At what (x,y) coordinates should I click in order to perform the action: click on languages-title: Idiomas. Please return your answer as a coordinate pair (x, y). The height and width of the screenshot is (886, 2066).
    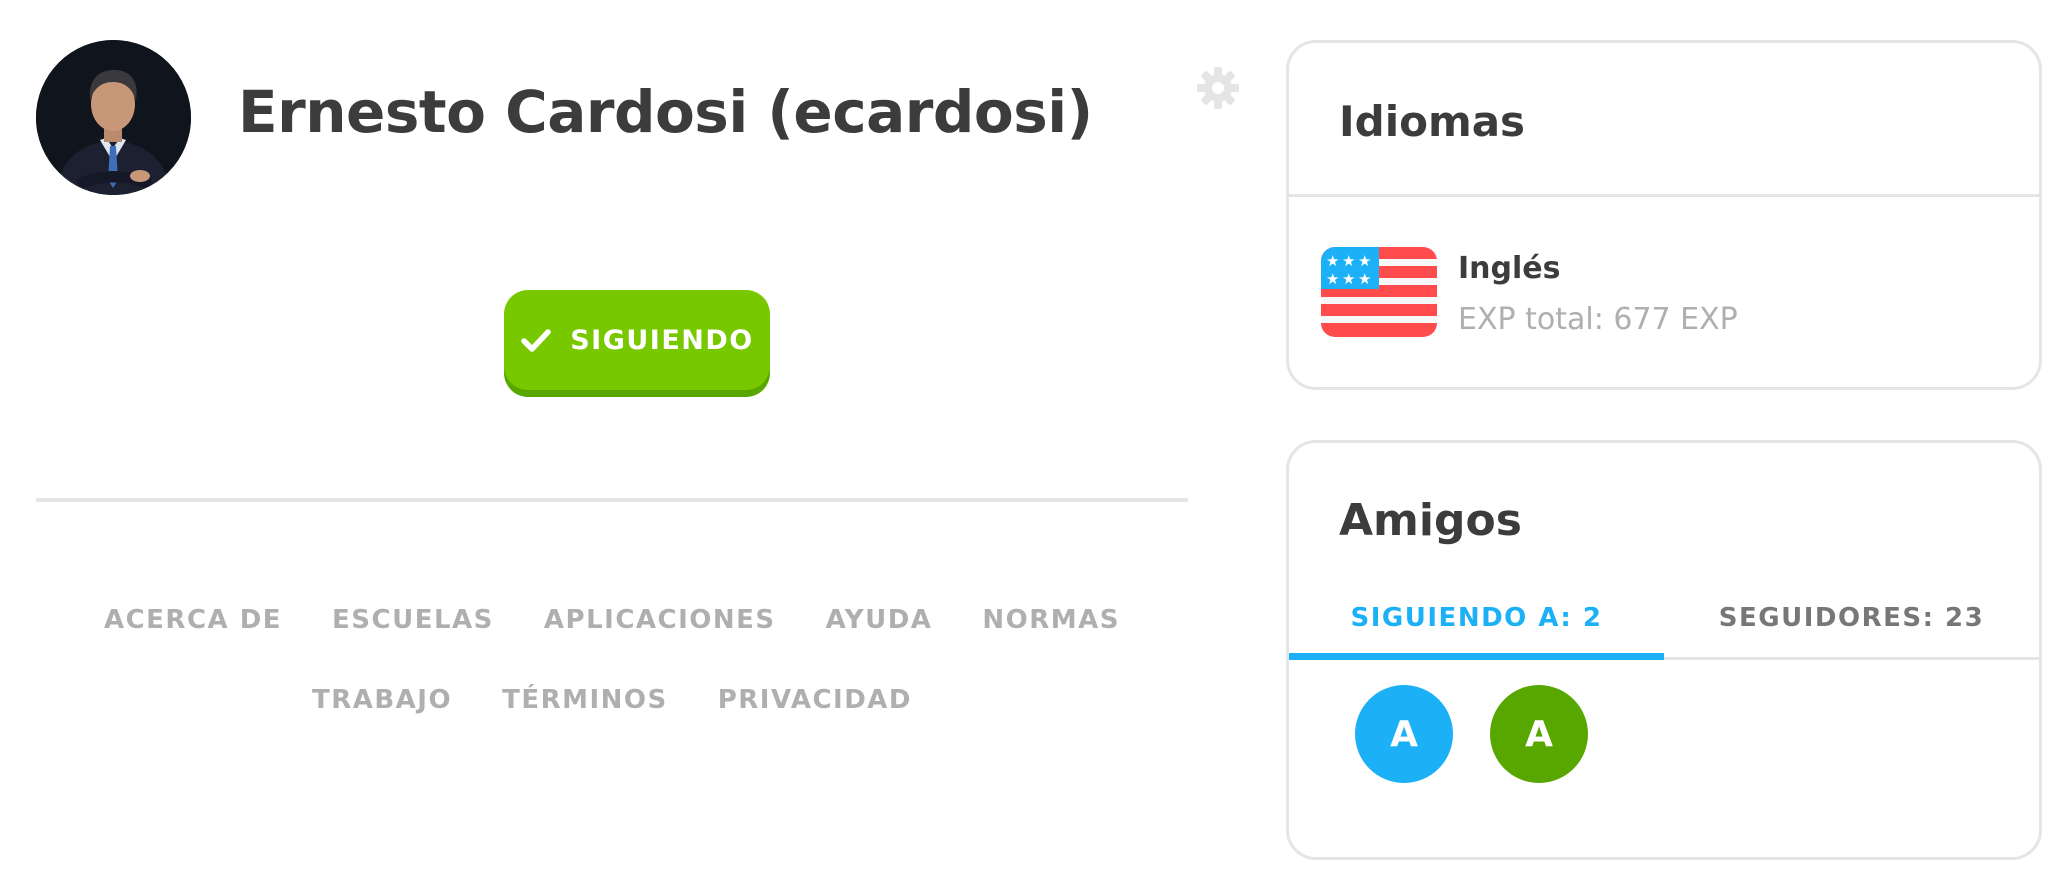
    Looking at the image, I should click on (1432, 121).